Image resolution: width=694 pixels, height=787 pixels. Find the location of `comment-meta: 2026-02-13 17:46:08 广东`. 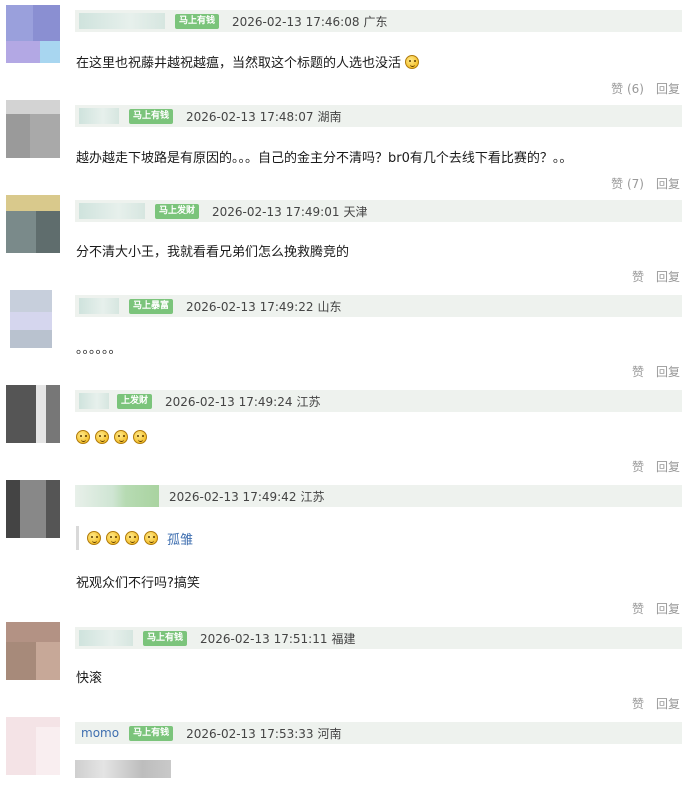

comment-meta: 2026-02-13 17:46:08 广东 is located at coordinates (309, 21).